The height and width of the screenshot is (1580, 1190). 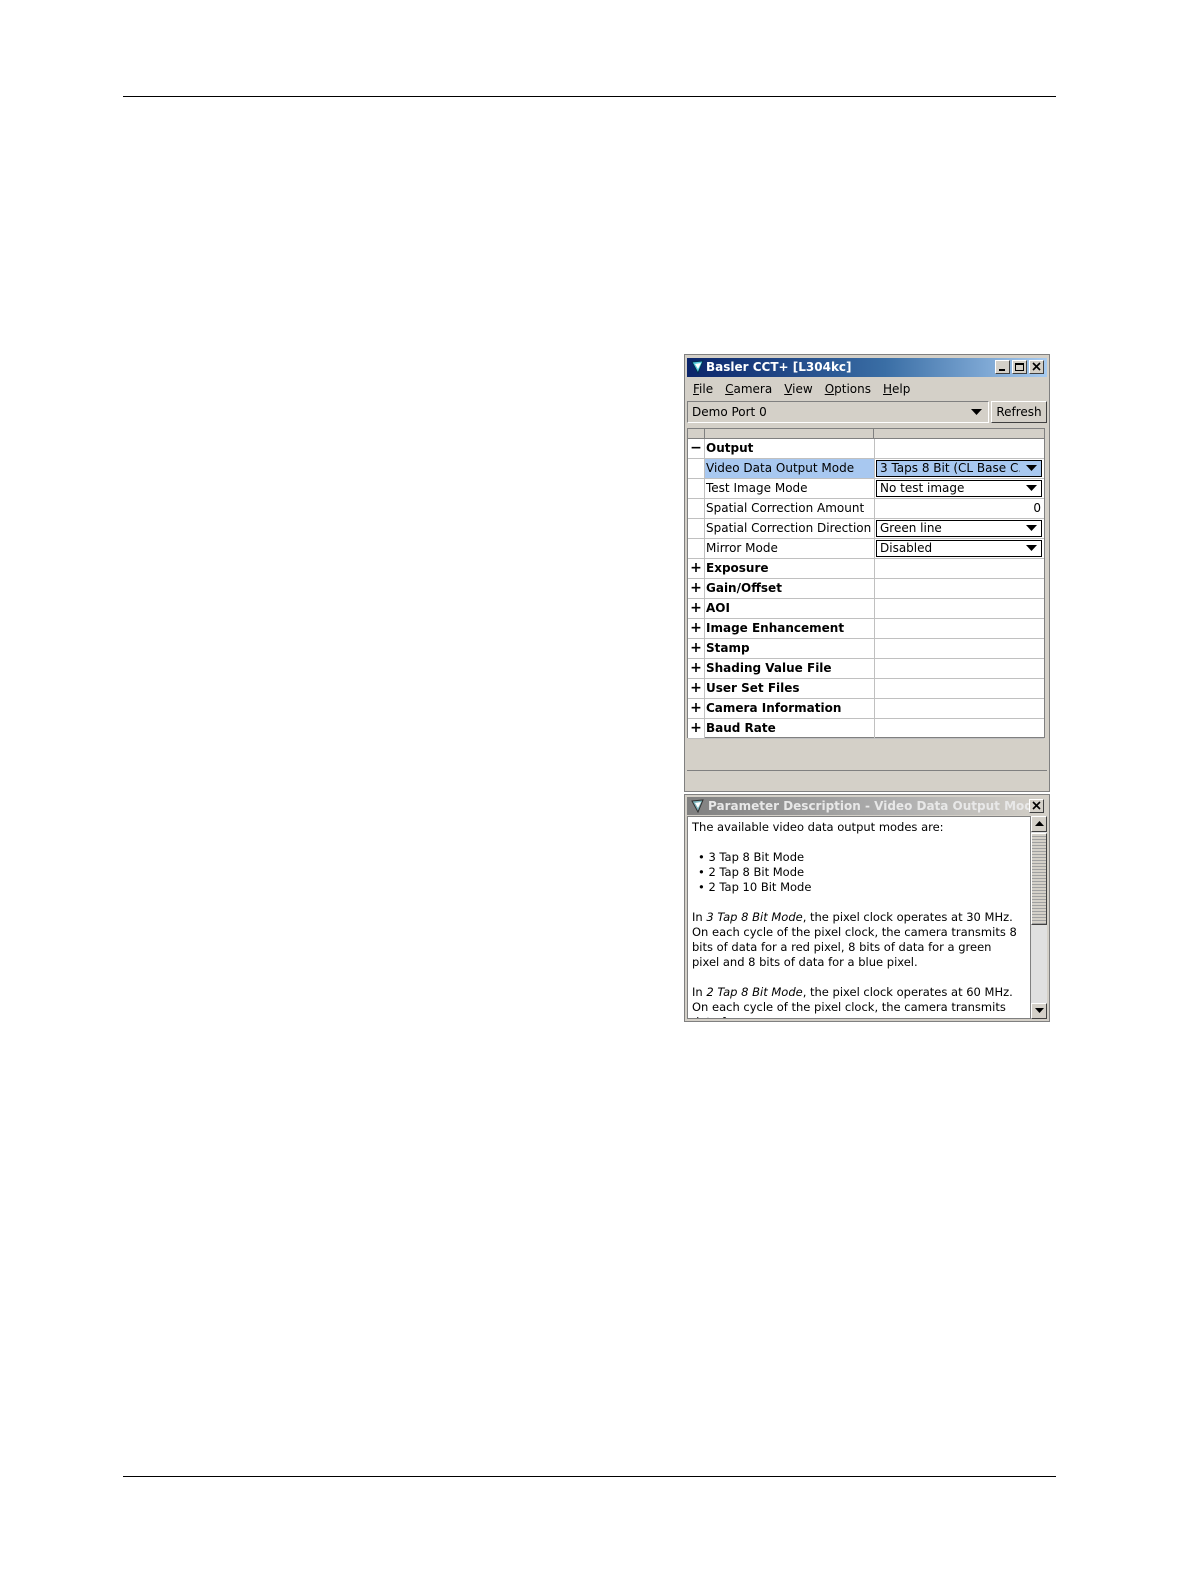 I want to click on bullet-item: • 3 Tap 8 Bit Mode, so click(x=751, y=857).